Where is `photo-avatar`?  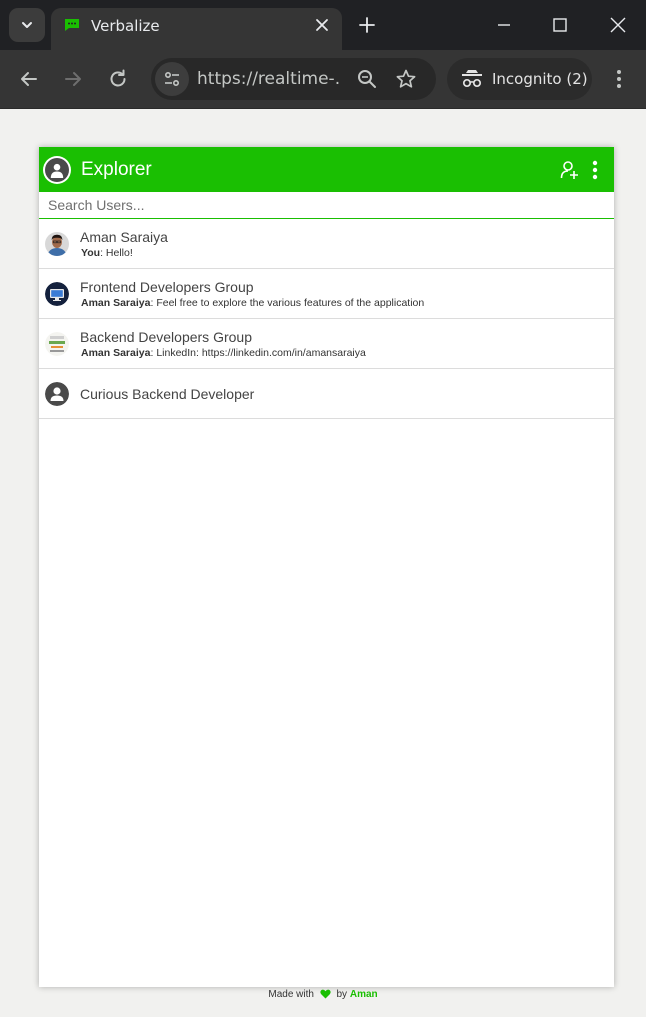 photo-avatar is located at coordinates (57, 244).